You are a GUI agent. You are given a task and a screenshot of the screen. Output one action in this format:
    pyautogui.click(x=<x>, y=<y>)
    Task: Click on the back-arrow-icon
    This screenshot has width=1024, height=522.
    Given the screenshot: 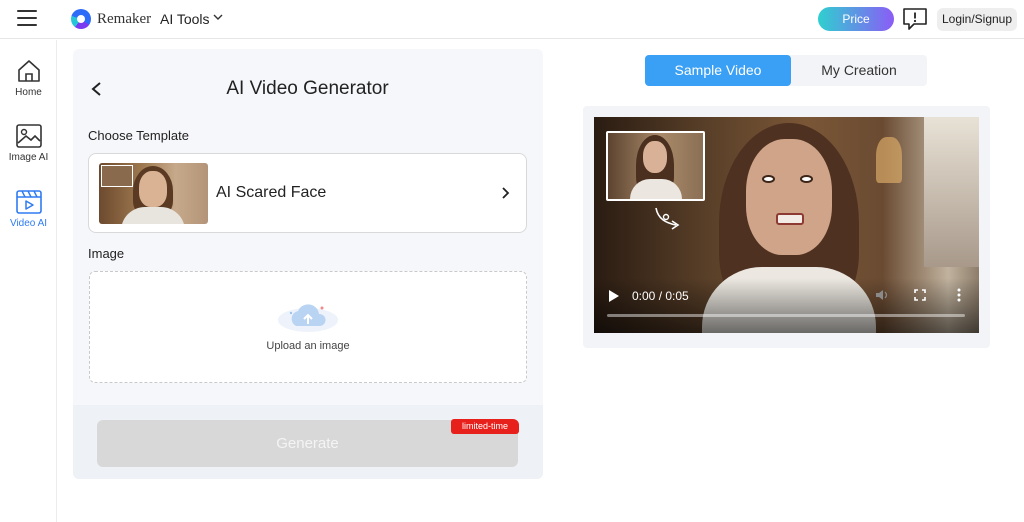 What is the action you would take?
    pyautogui.click(x=97, y=89)
    